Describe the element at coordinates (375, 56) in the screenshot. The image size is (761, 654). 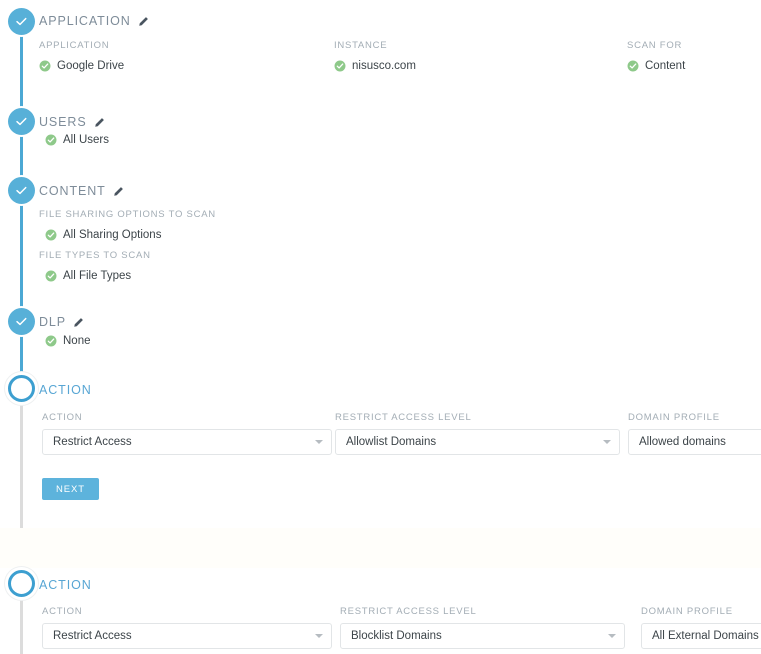
I see `field-application-instance: INSTANCE nisusco.com` at that location.